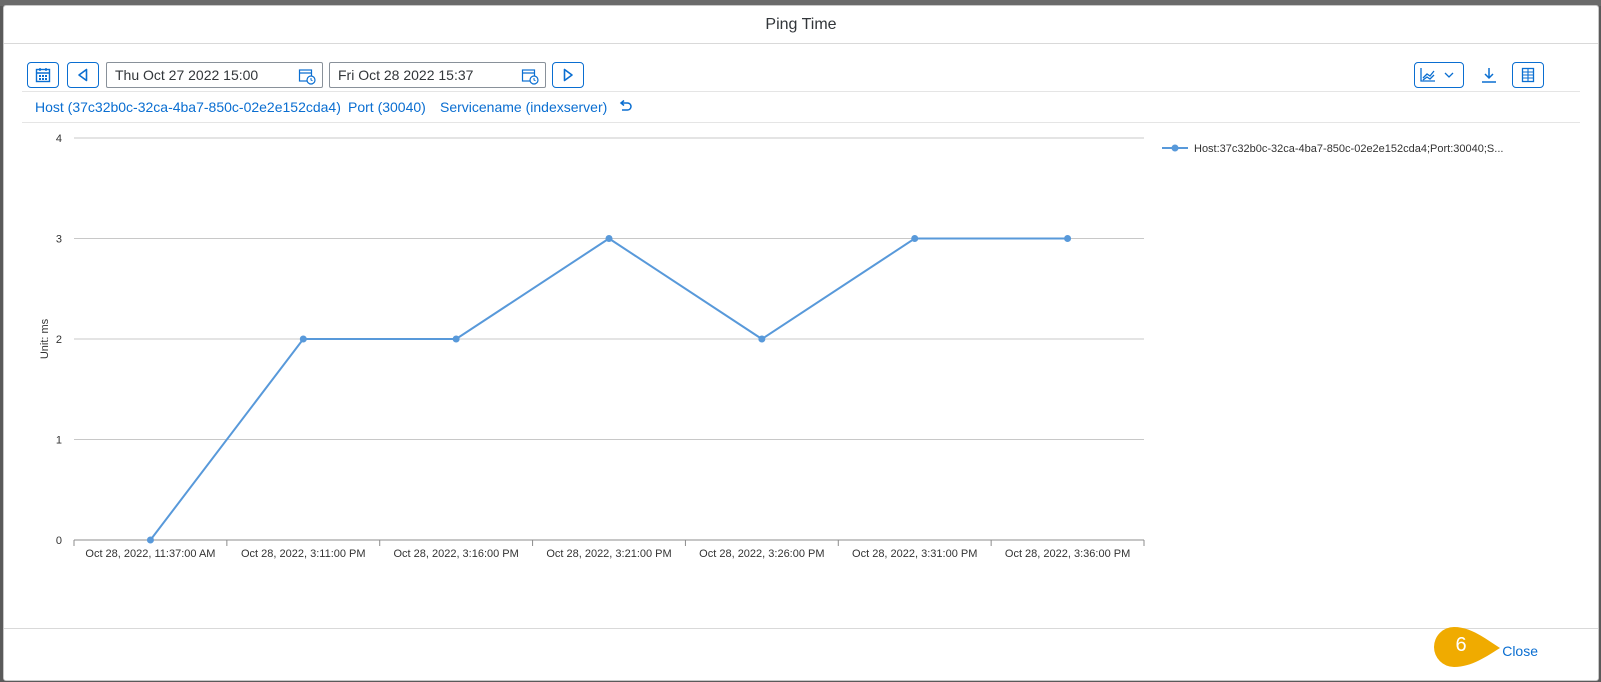  Describe the element at coordinates (1461, 645) in the screenshot. I see `tutorial-step-number: 6` at that location.